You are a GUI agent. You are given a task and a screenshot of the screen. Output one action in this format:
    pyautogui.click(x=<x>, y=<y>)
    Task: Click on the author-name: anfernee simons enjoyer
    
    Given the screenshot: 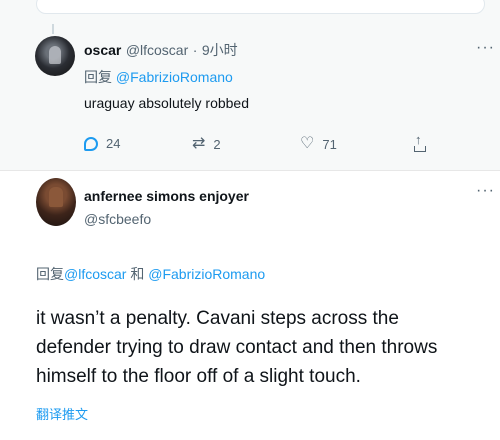 What is the action you would take?
    pyautogui.click(x=166, y=196)
    